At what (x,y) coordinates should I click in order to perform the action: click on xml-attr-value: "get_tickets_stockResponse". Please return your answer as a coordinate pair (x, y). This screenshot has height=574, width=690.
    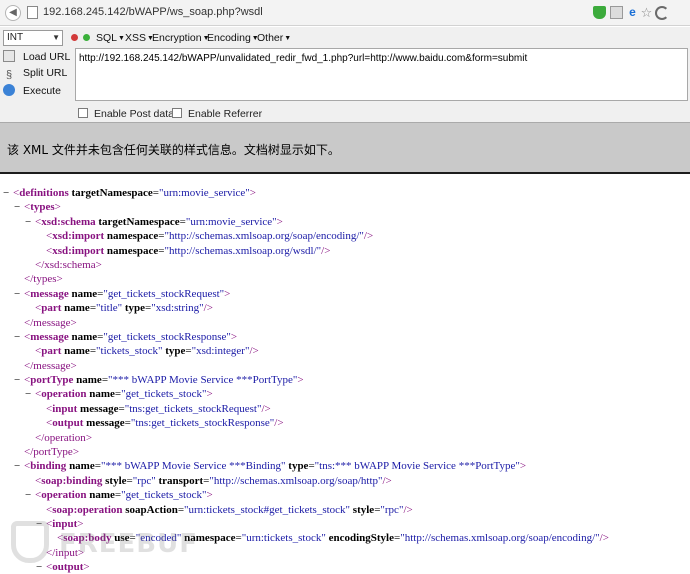
    Looking at the image, I should click on (167, 336).